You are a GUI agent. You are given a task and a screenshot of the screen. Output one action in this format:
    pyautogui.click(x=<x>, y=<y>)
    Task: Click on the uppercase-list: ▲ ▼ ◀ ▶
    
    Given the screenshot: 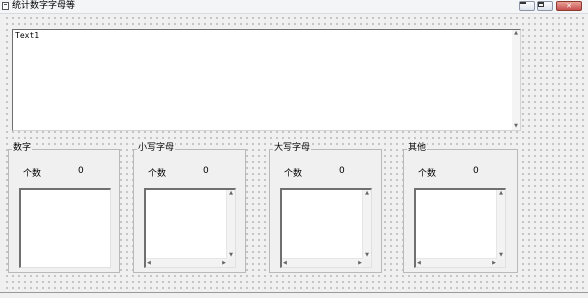 What is the action you would take?
    pyautogui.click(x=326, y=228)
    